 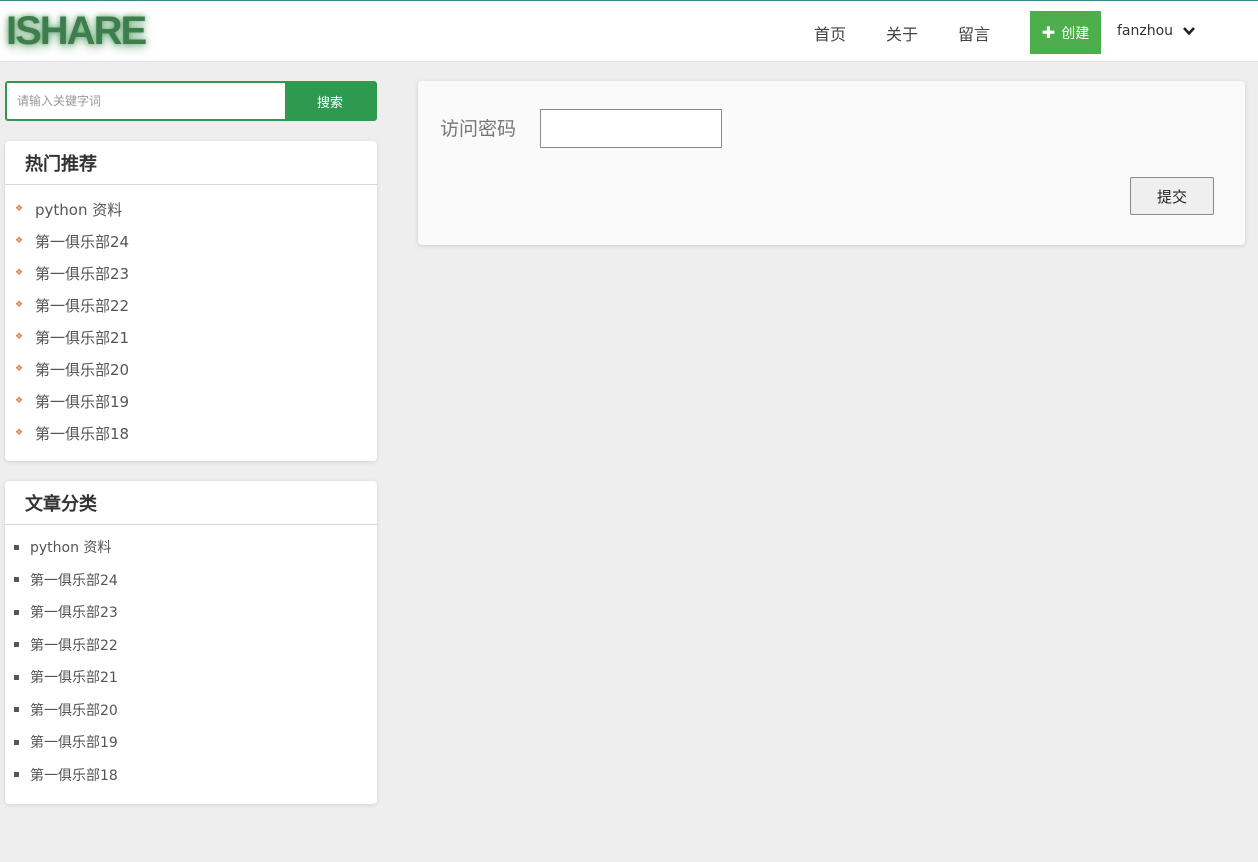 What do you see at coordinates (191, 163) in the screenshot?
I see `hot-recommend-title: 热门推荐` at bounding box center [191, 163].